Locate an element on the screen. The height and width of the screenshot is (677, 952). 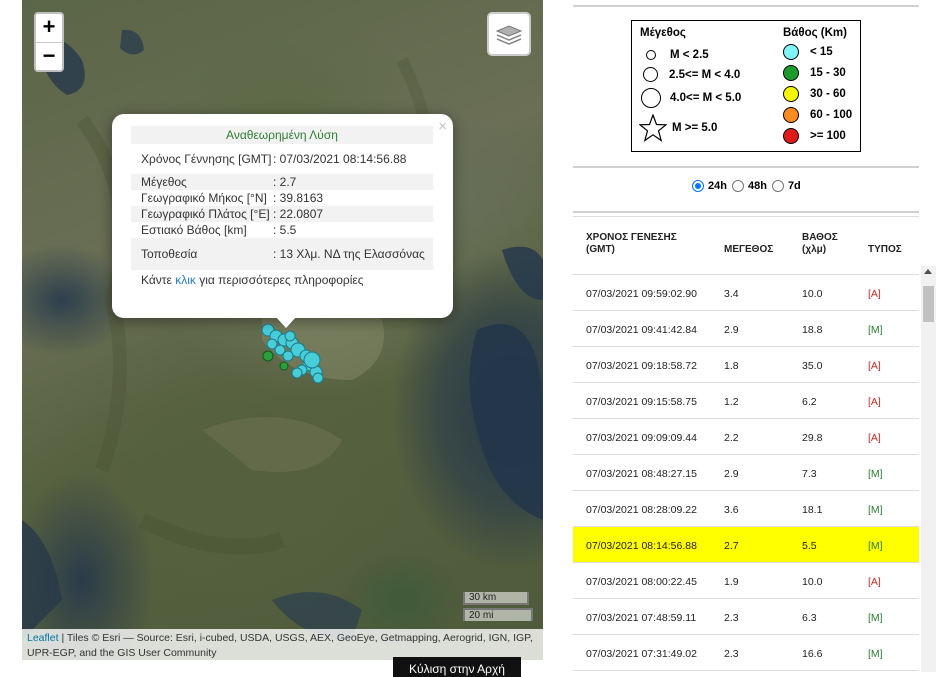
table-row: 07/03/2021 09:18:58.72 1.8 35.0 [A] is located at coordinates (746, 365).